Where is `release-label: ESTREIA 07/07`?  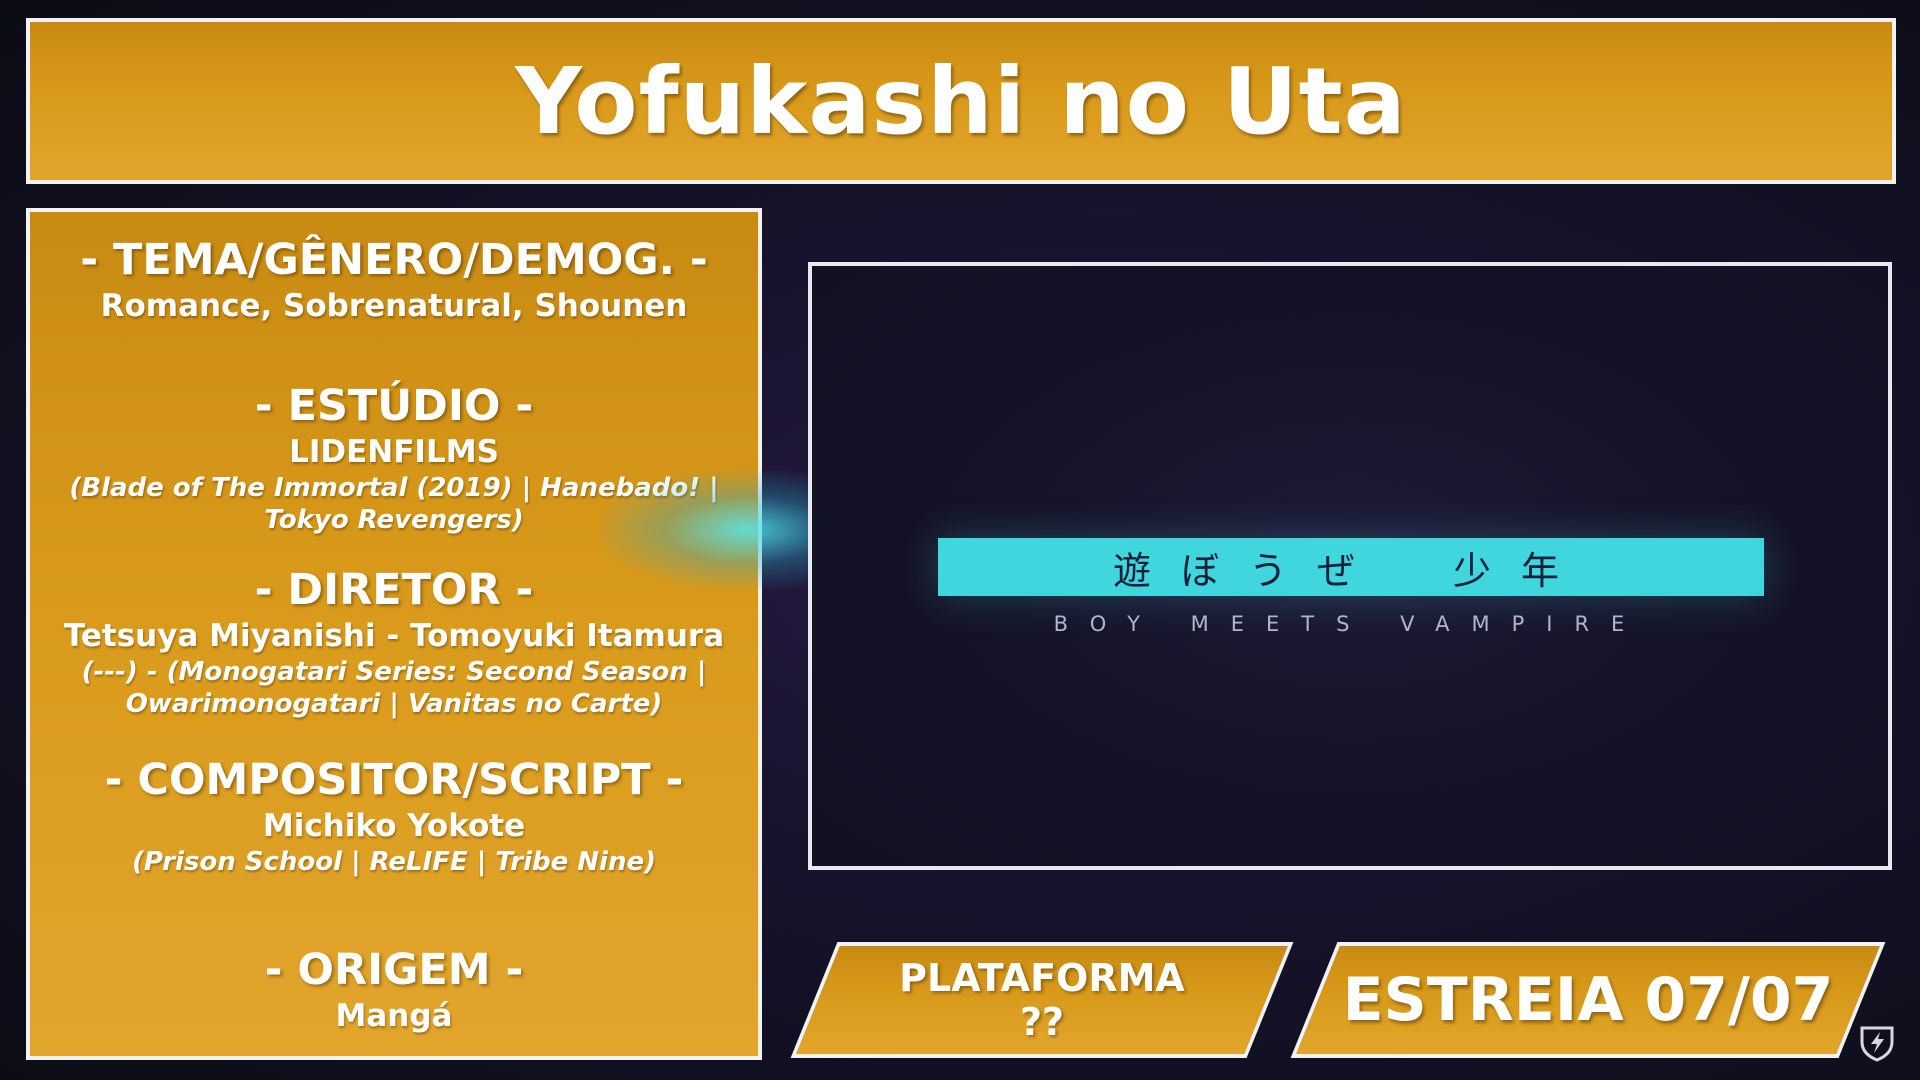 release-label: ESTREIA 07/07 is located at coordinates (1588, 1000).